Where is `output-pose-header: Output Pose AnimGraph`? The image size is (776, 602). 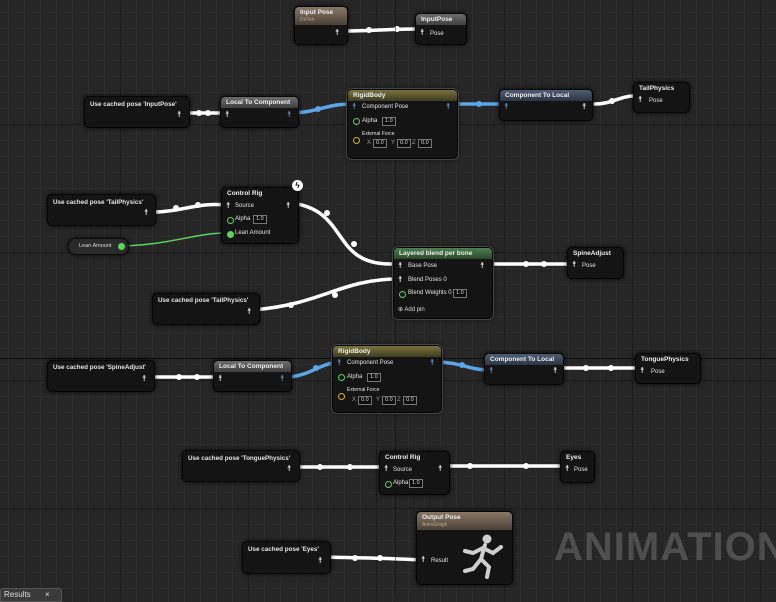 output-pose-header: Output Pose AnimGraph is located at coordinates (464, 521).